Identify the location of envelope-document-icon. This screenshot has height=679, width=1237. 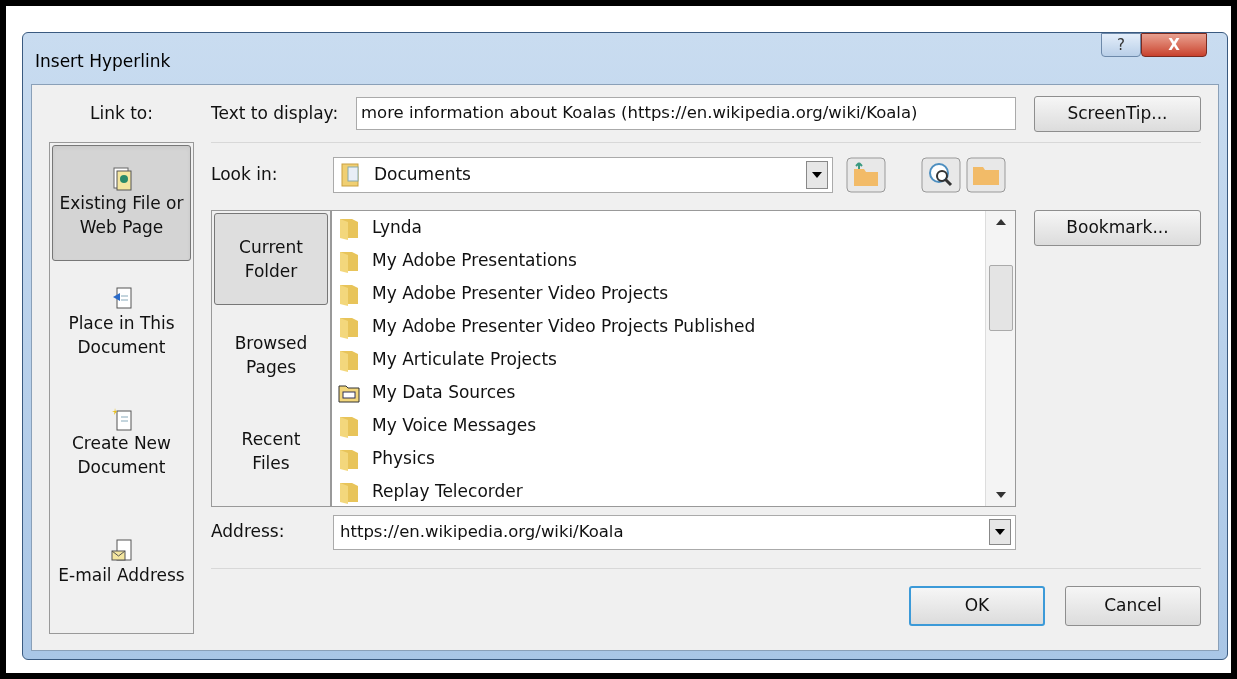
(121, 551).